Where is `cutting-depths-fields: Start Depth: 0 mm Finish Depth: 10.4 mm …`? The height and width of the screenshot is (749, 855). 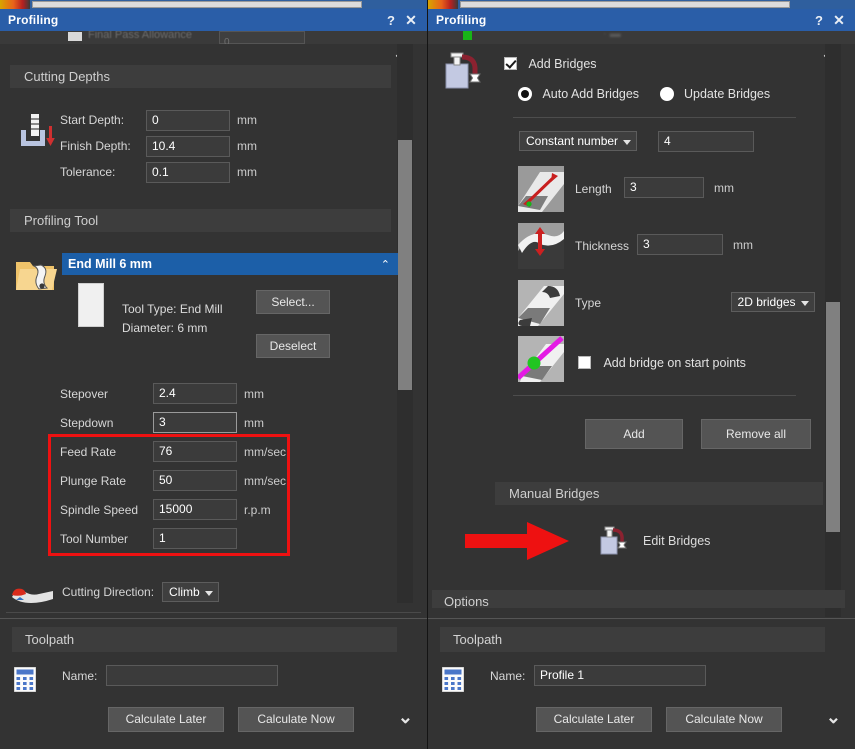
cutting-depths-fields: Start Depth: 0 mm Finish Depth: 10.4 mm … is located at coordinates (158, 146).